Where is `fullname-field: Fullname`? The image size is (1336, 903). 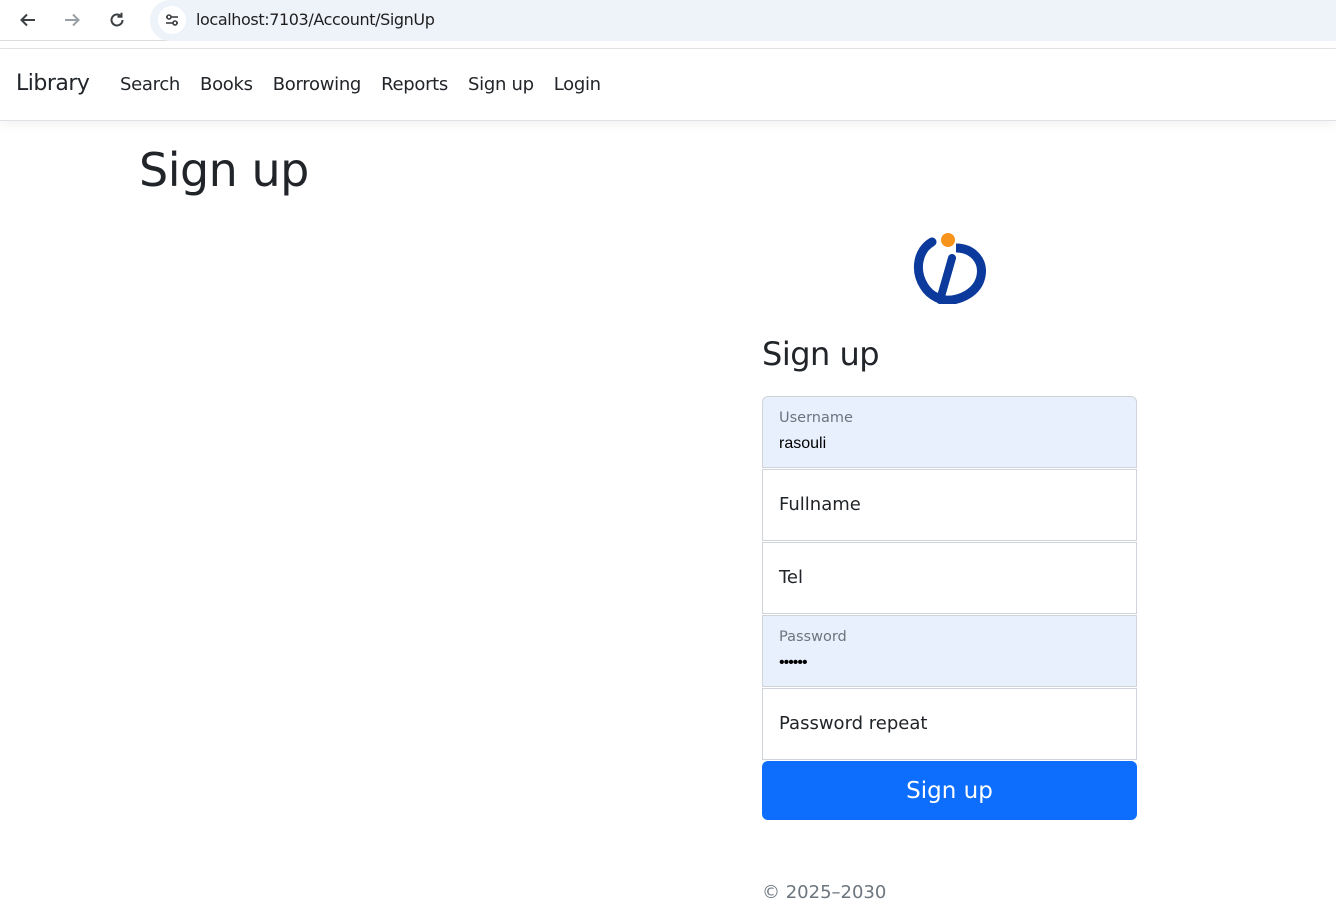 fullname-field: Fullname is located at coordinates (949, 505).